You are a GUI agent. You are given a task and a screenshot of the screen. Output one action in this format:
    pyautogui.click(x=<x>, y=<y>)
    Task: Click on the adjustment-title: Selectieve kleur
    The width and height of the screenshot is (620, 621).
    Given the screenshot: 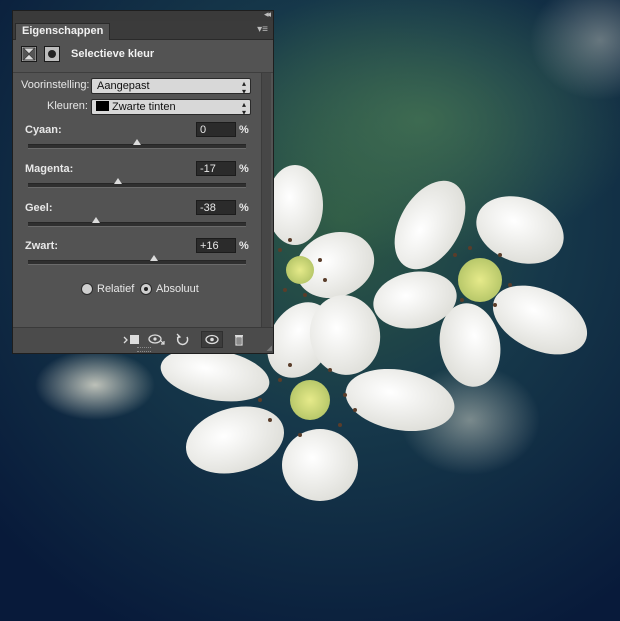 What is the action you would take?
    pyautogui.click(x=113, y=54)
    